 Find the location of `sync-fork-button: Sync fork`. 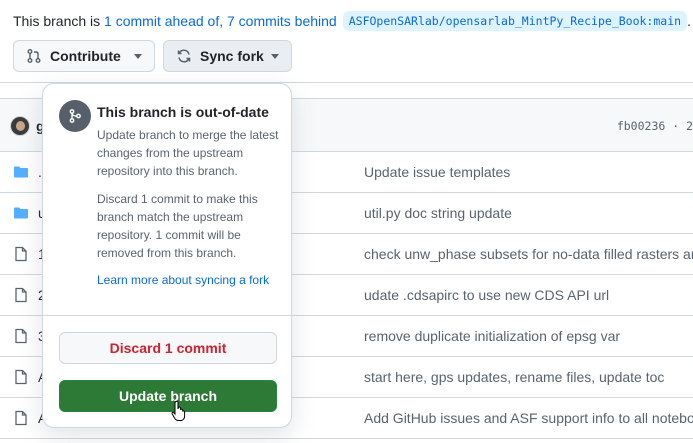

sync-fork-button: Sync fork is located at coordinates (227, 56).